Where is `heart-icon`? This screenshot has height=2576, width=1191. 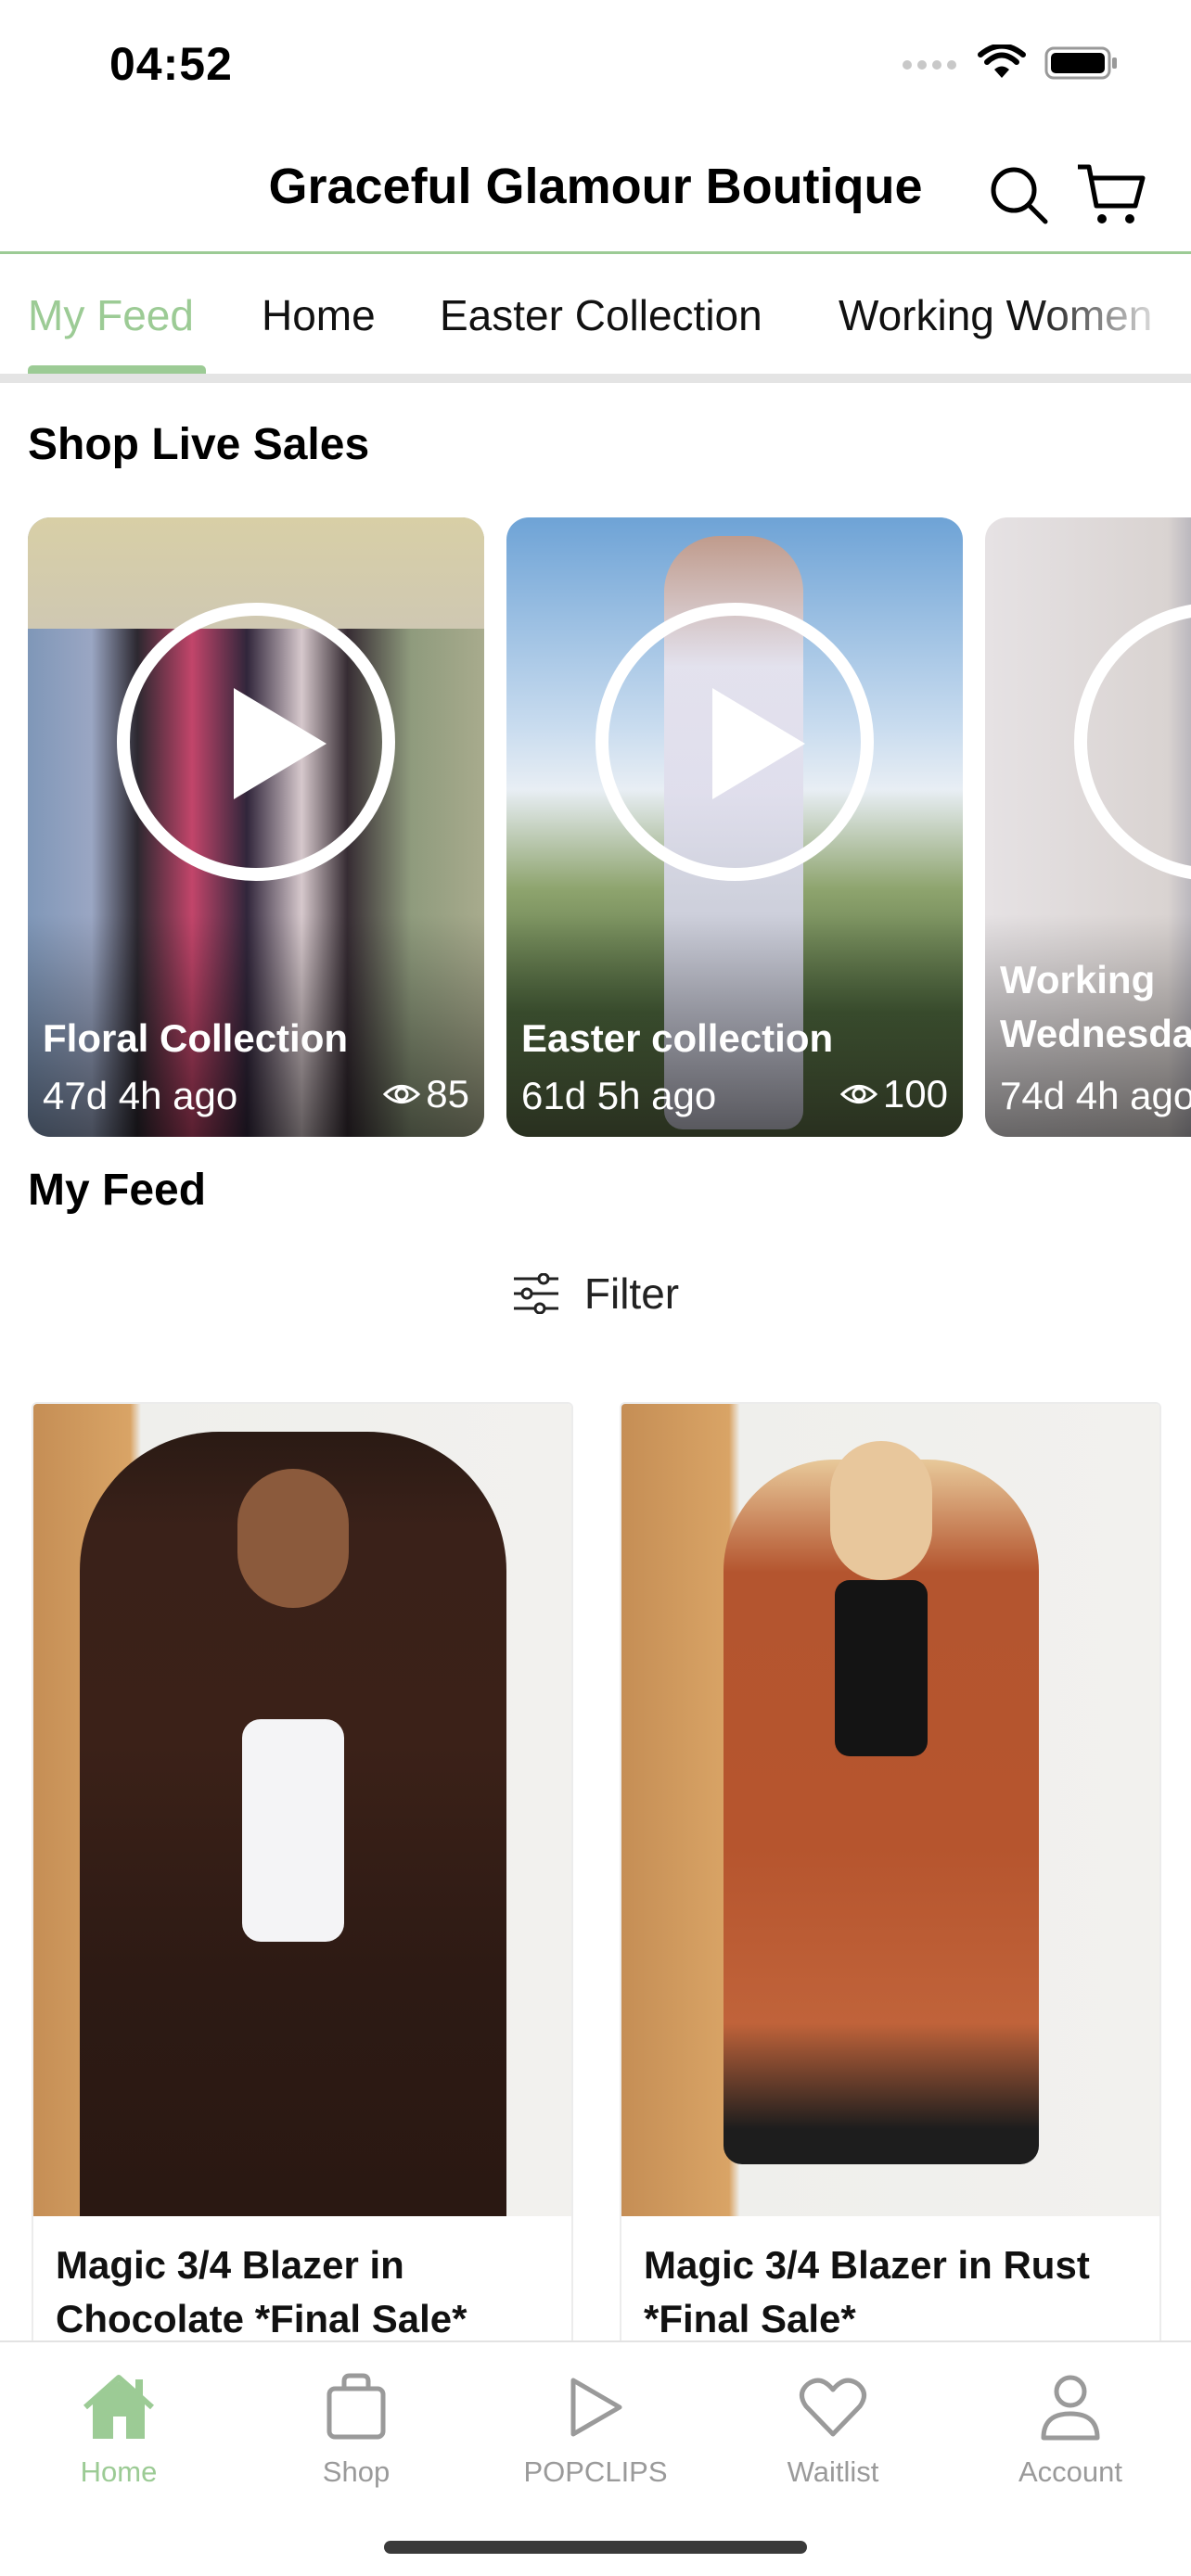 heart-icon is located at coordinates (833, 2407).